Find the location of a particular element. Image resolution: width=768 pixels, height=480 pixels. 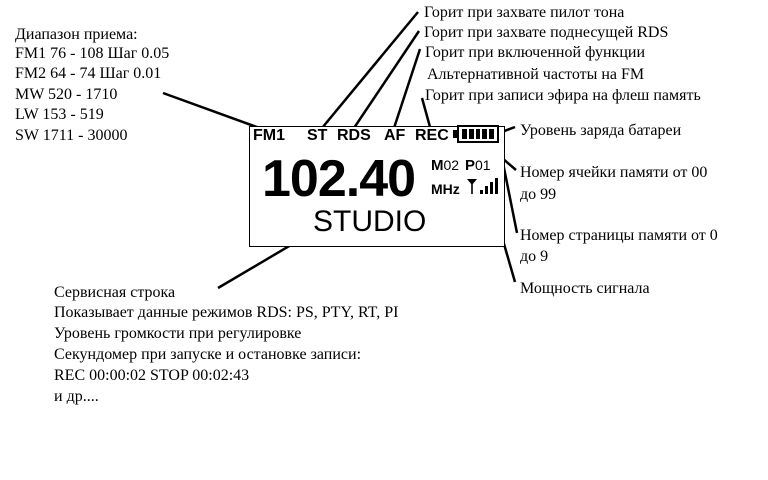

leader-page is located at coordinates (510, 198).